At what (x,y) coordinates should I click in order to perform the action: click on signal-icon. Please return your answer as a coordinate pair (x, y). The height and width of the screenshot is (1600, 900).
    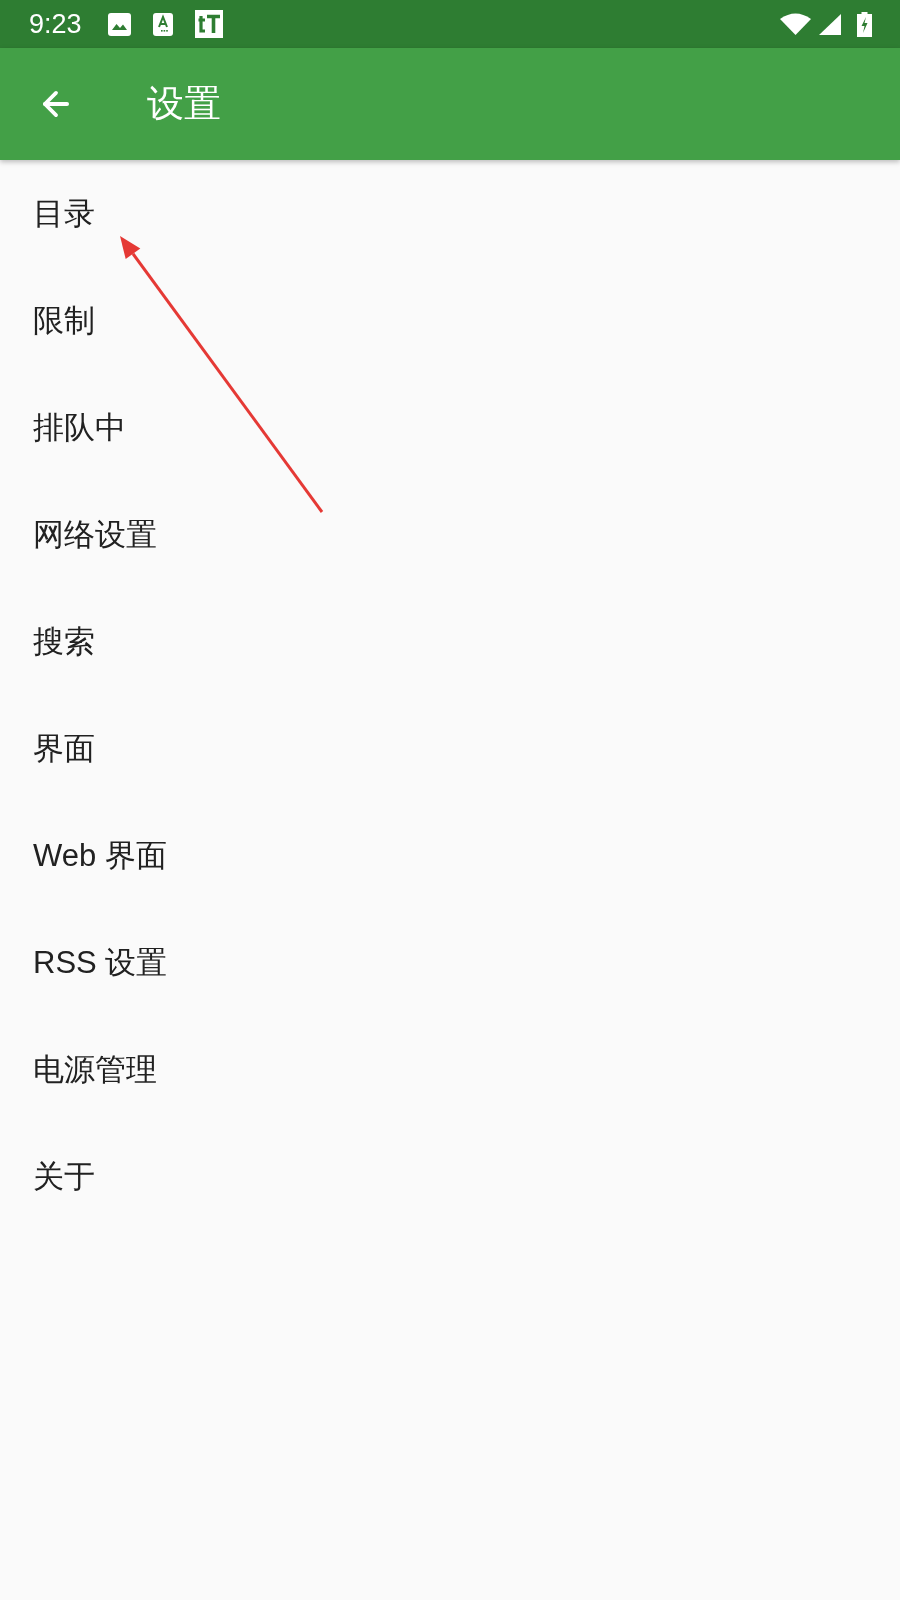
    Looking at the image, I should click on (830, 24).